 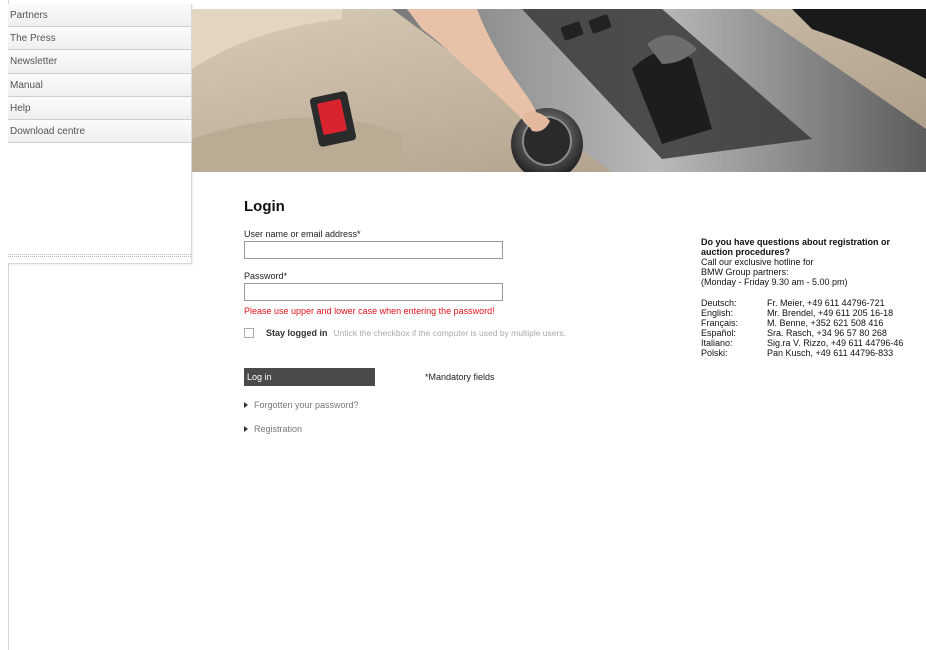 What do you see at coordinates (746, 252) in the screenshot?
I see `info-heading-line2: auction procedures?` at bounding box center [746, 252].